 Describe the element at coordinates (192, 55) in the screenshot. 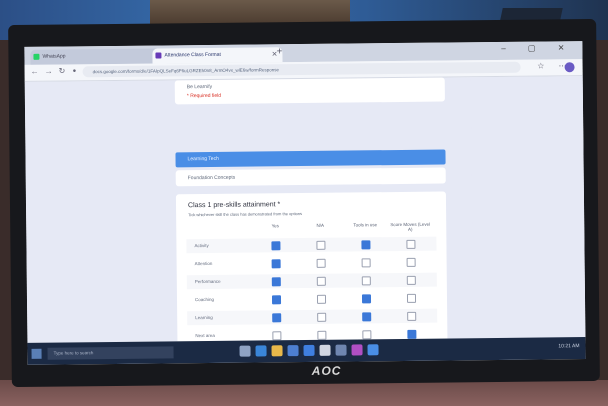

I see `tab-label: Attendance Class Format` at that location.